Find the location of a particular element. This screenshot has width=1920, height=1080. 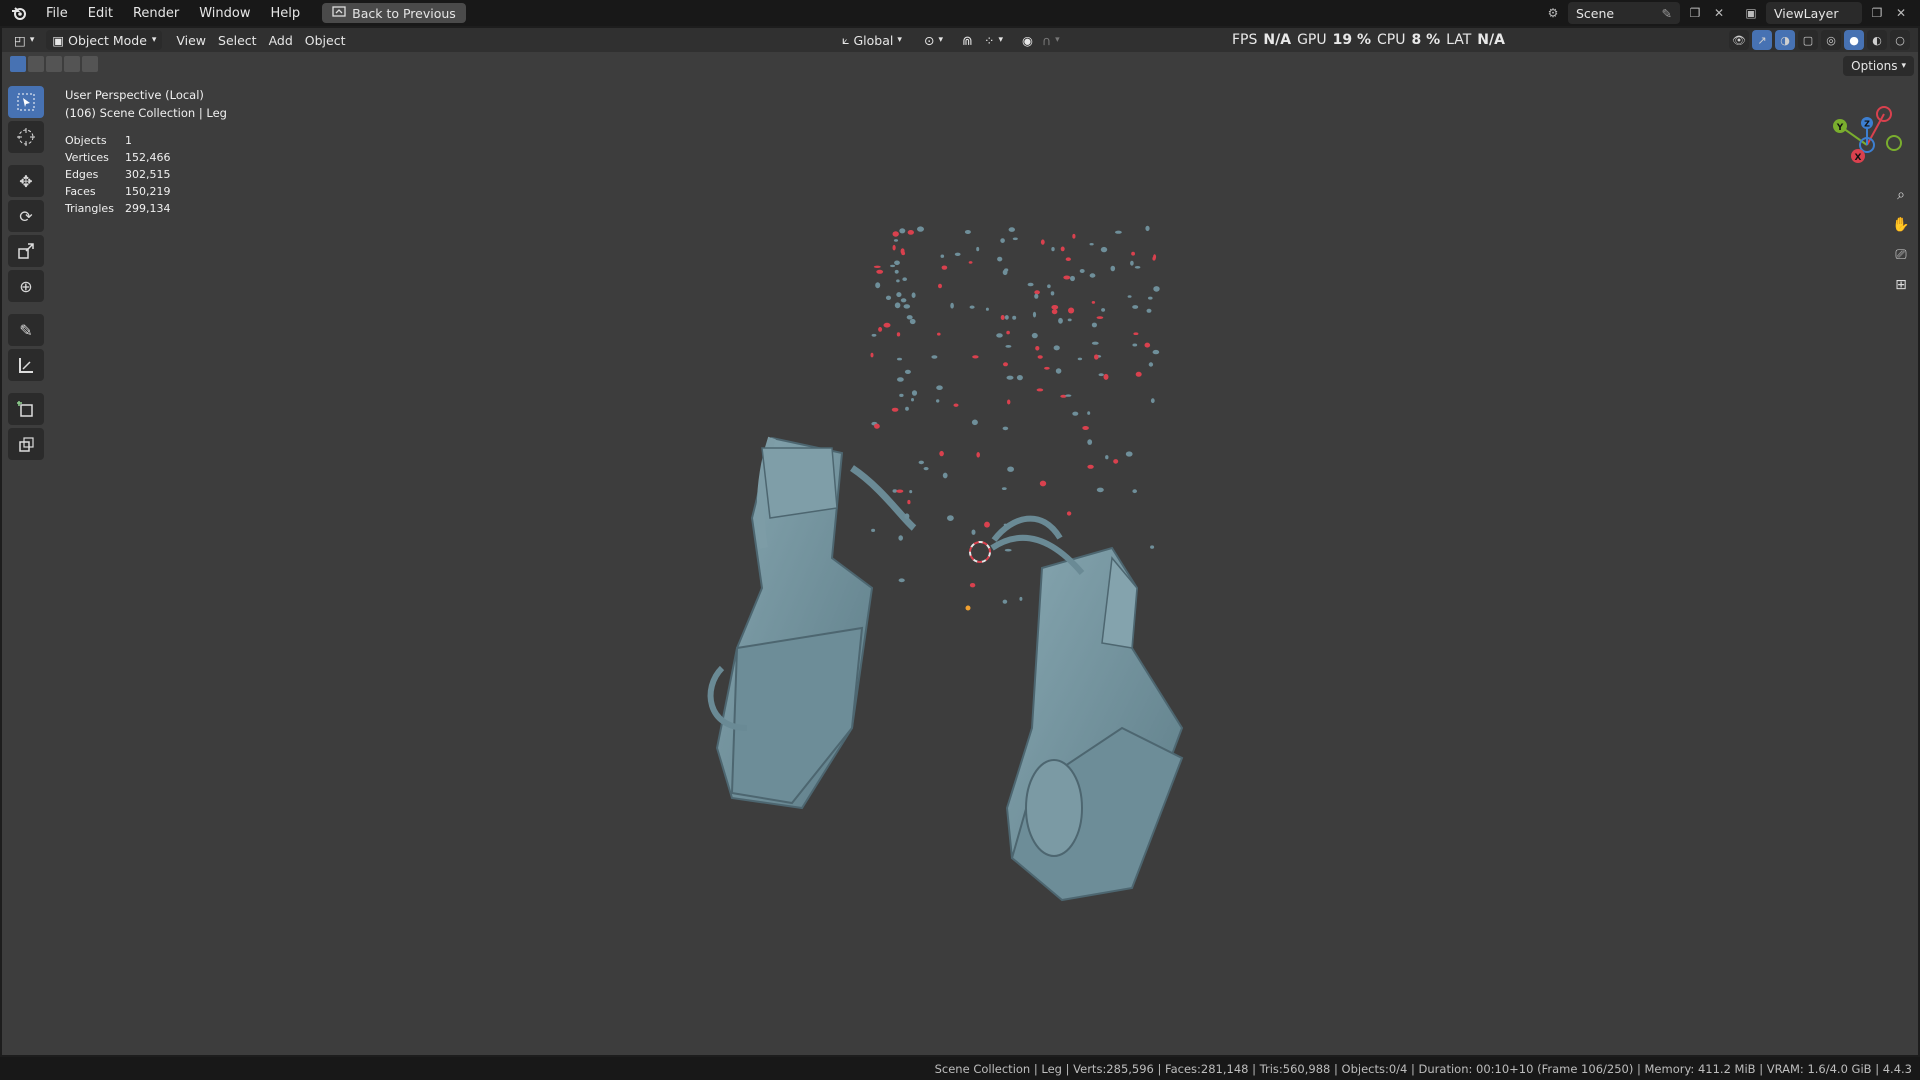

gizmo-x-label: X is located at coordinates (1858, 158).